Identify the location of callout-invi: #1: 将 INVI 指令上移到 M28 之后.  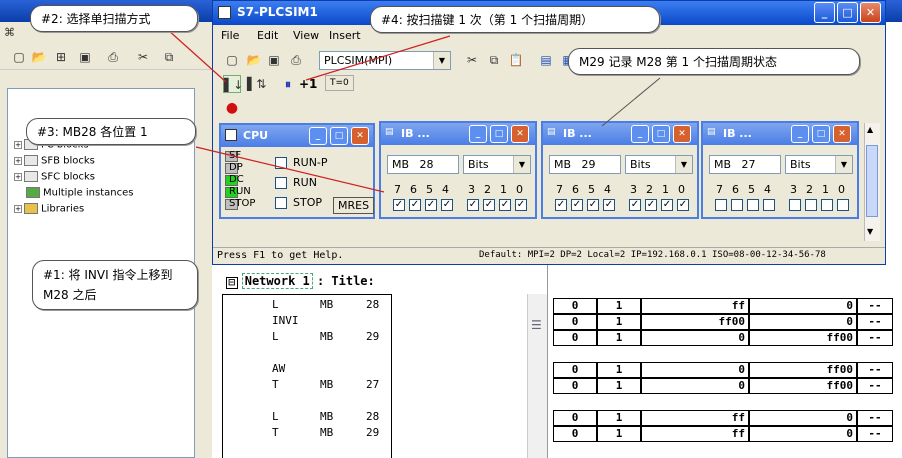
(115, 285).